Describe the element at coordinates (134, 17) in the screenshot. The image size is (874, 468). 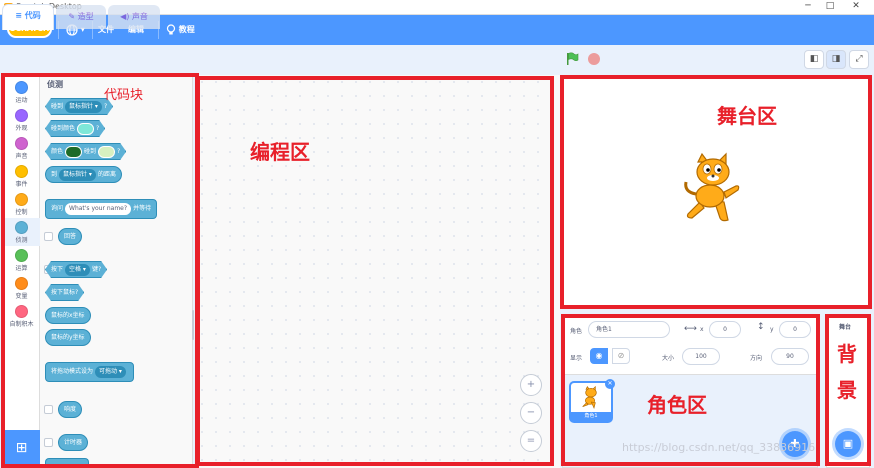
I see `tab-sounds: ◀) 声音` at that location.